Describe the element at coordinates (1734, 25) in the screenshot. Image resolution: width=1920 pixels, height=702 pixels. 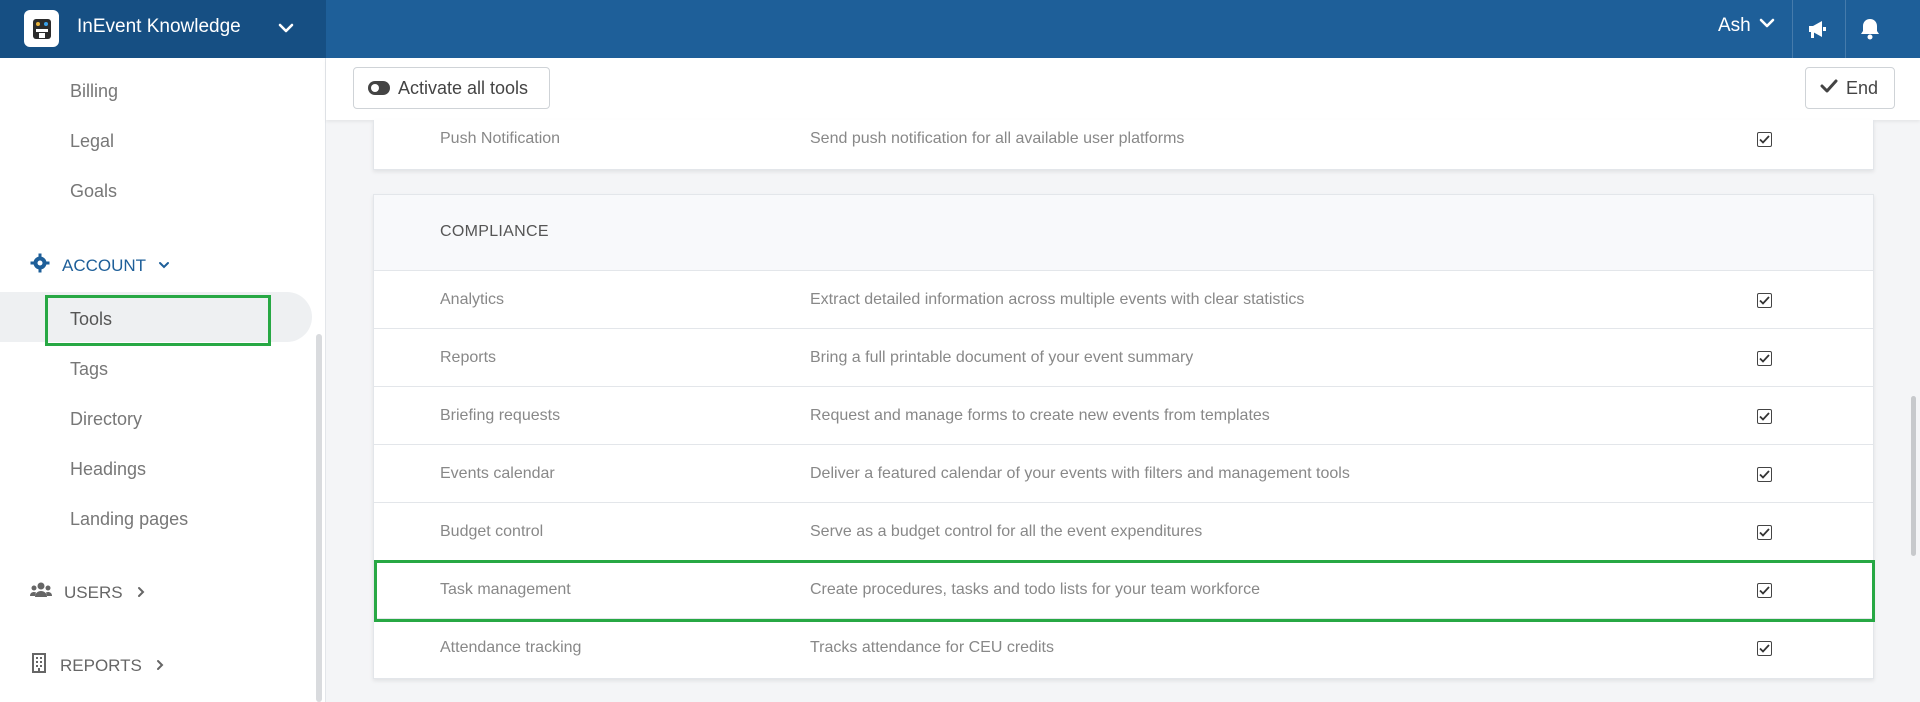
I see `user-name: Ash` at that location.